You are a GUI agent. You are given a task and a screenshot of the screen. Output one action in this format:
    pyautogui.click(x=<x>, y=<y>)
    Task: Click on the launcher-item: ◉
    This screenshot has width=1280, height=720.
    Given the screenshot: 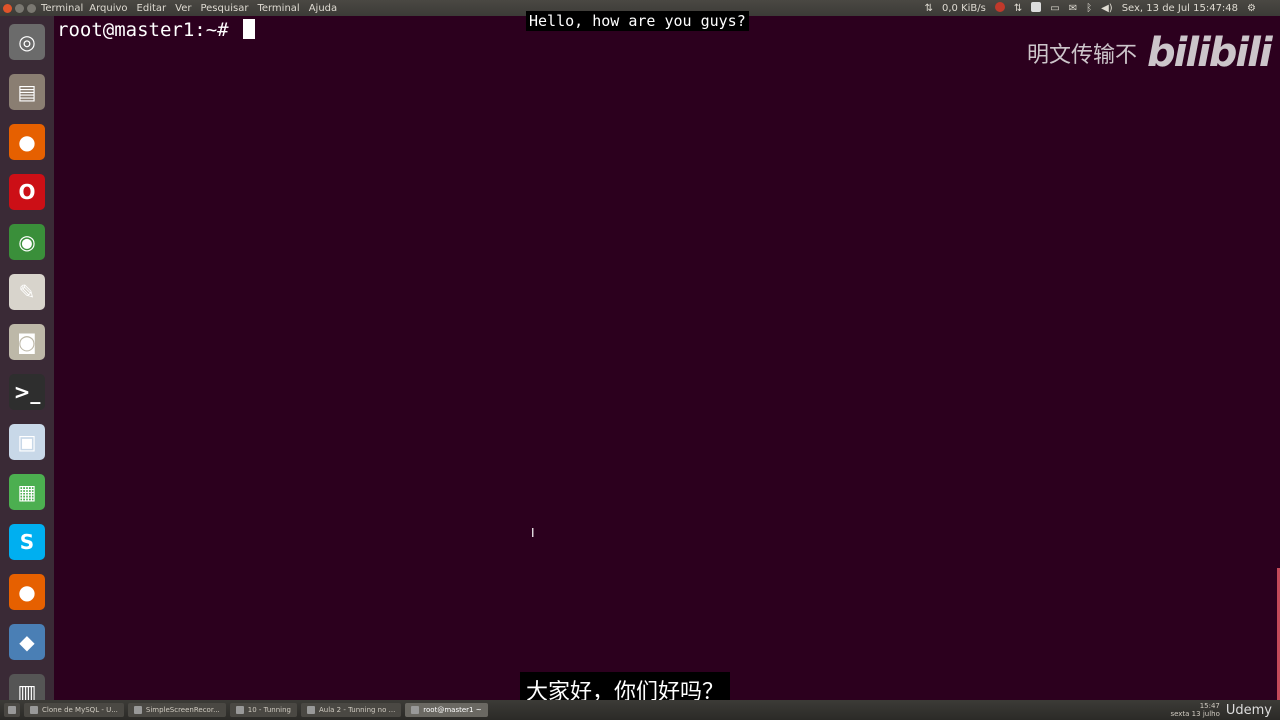 What is the action you would take?
    pyautogui.click(x=27, y=242)
    